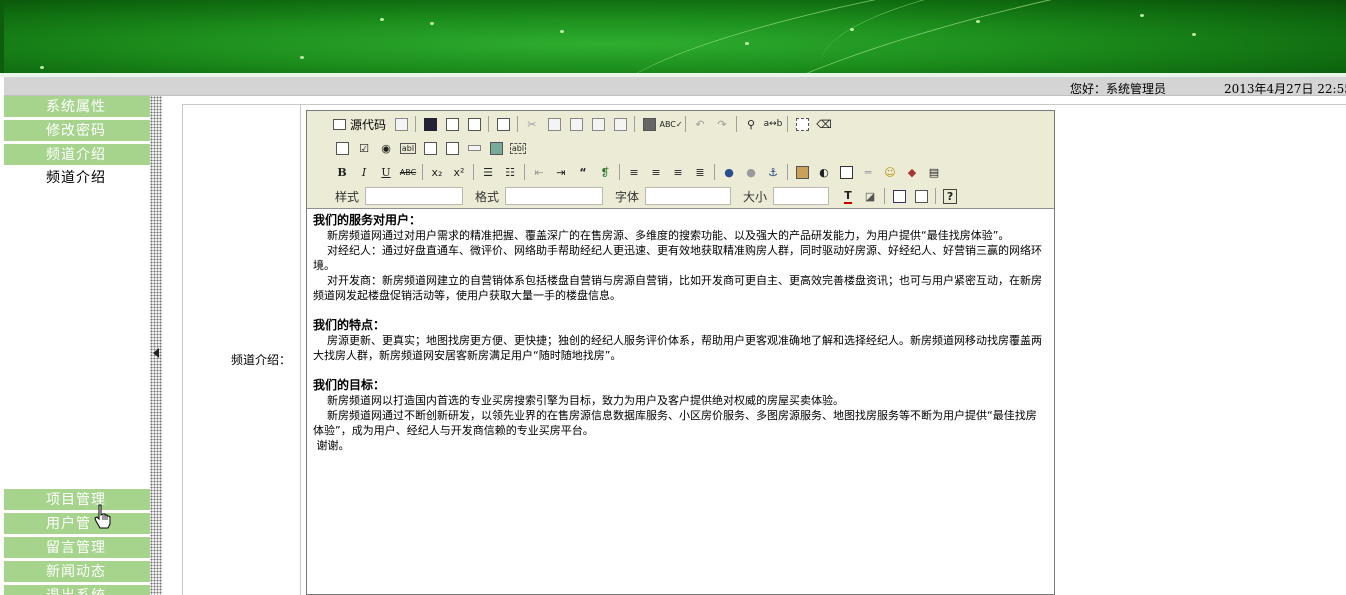 Image resolution: width=1346 pixels, height=595 pixels. I want to click on sidebar-splitter, so click(156, 345).